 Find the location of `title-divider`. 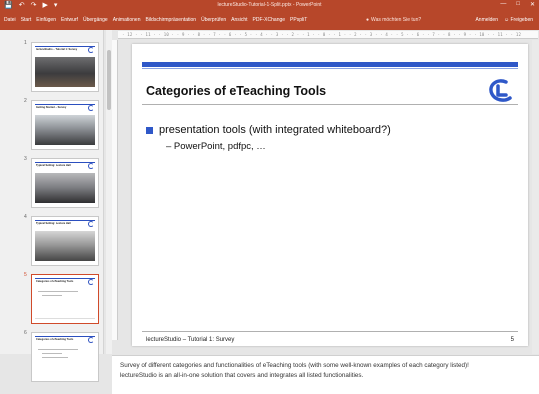

title-divider is located at coordinates (330, 104).